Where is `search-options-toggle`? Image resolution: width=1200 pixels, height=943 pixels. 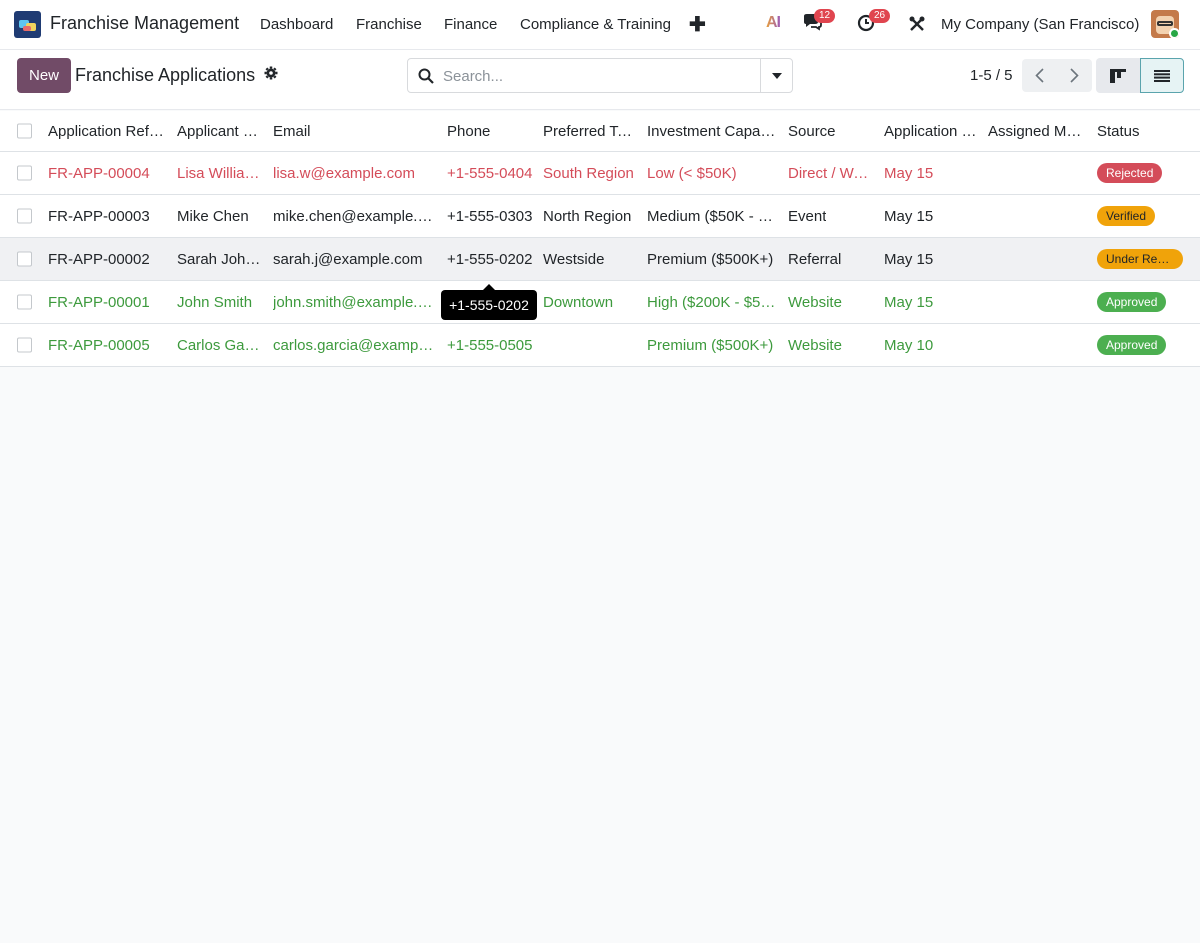
search-options-toggle is located at coordinates (776, 75).